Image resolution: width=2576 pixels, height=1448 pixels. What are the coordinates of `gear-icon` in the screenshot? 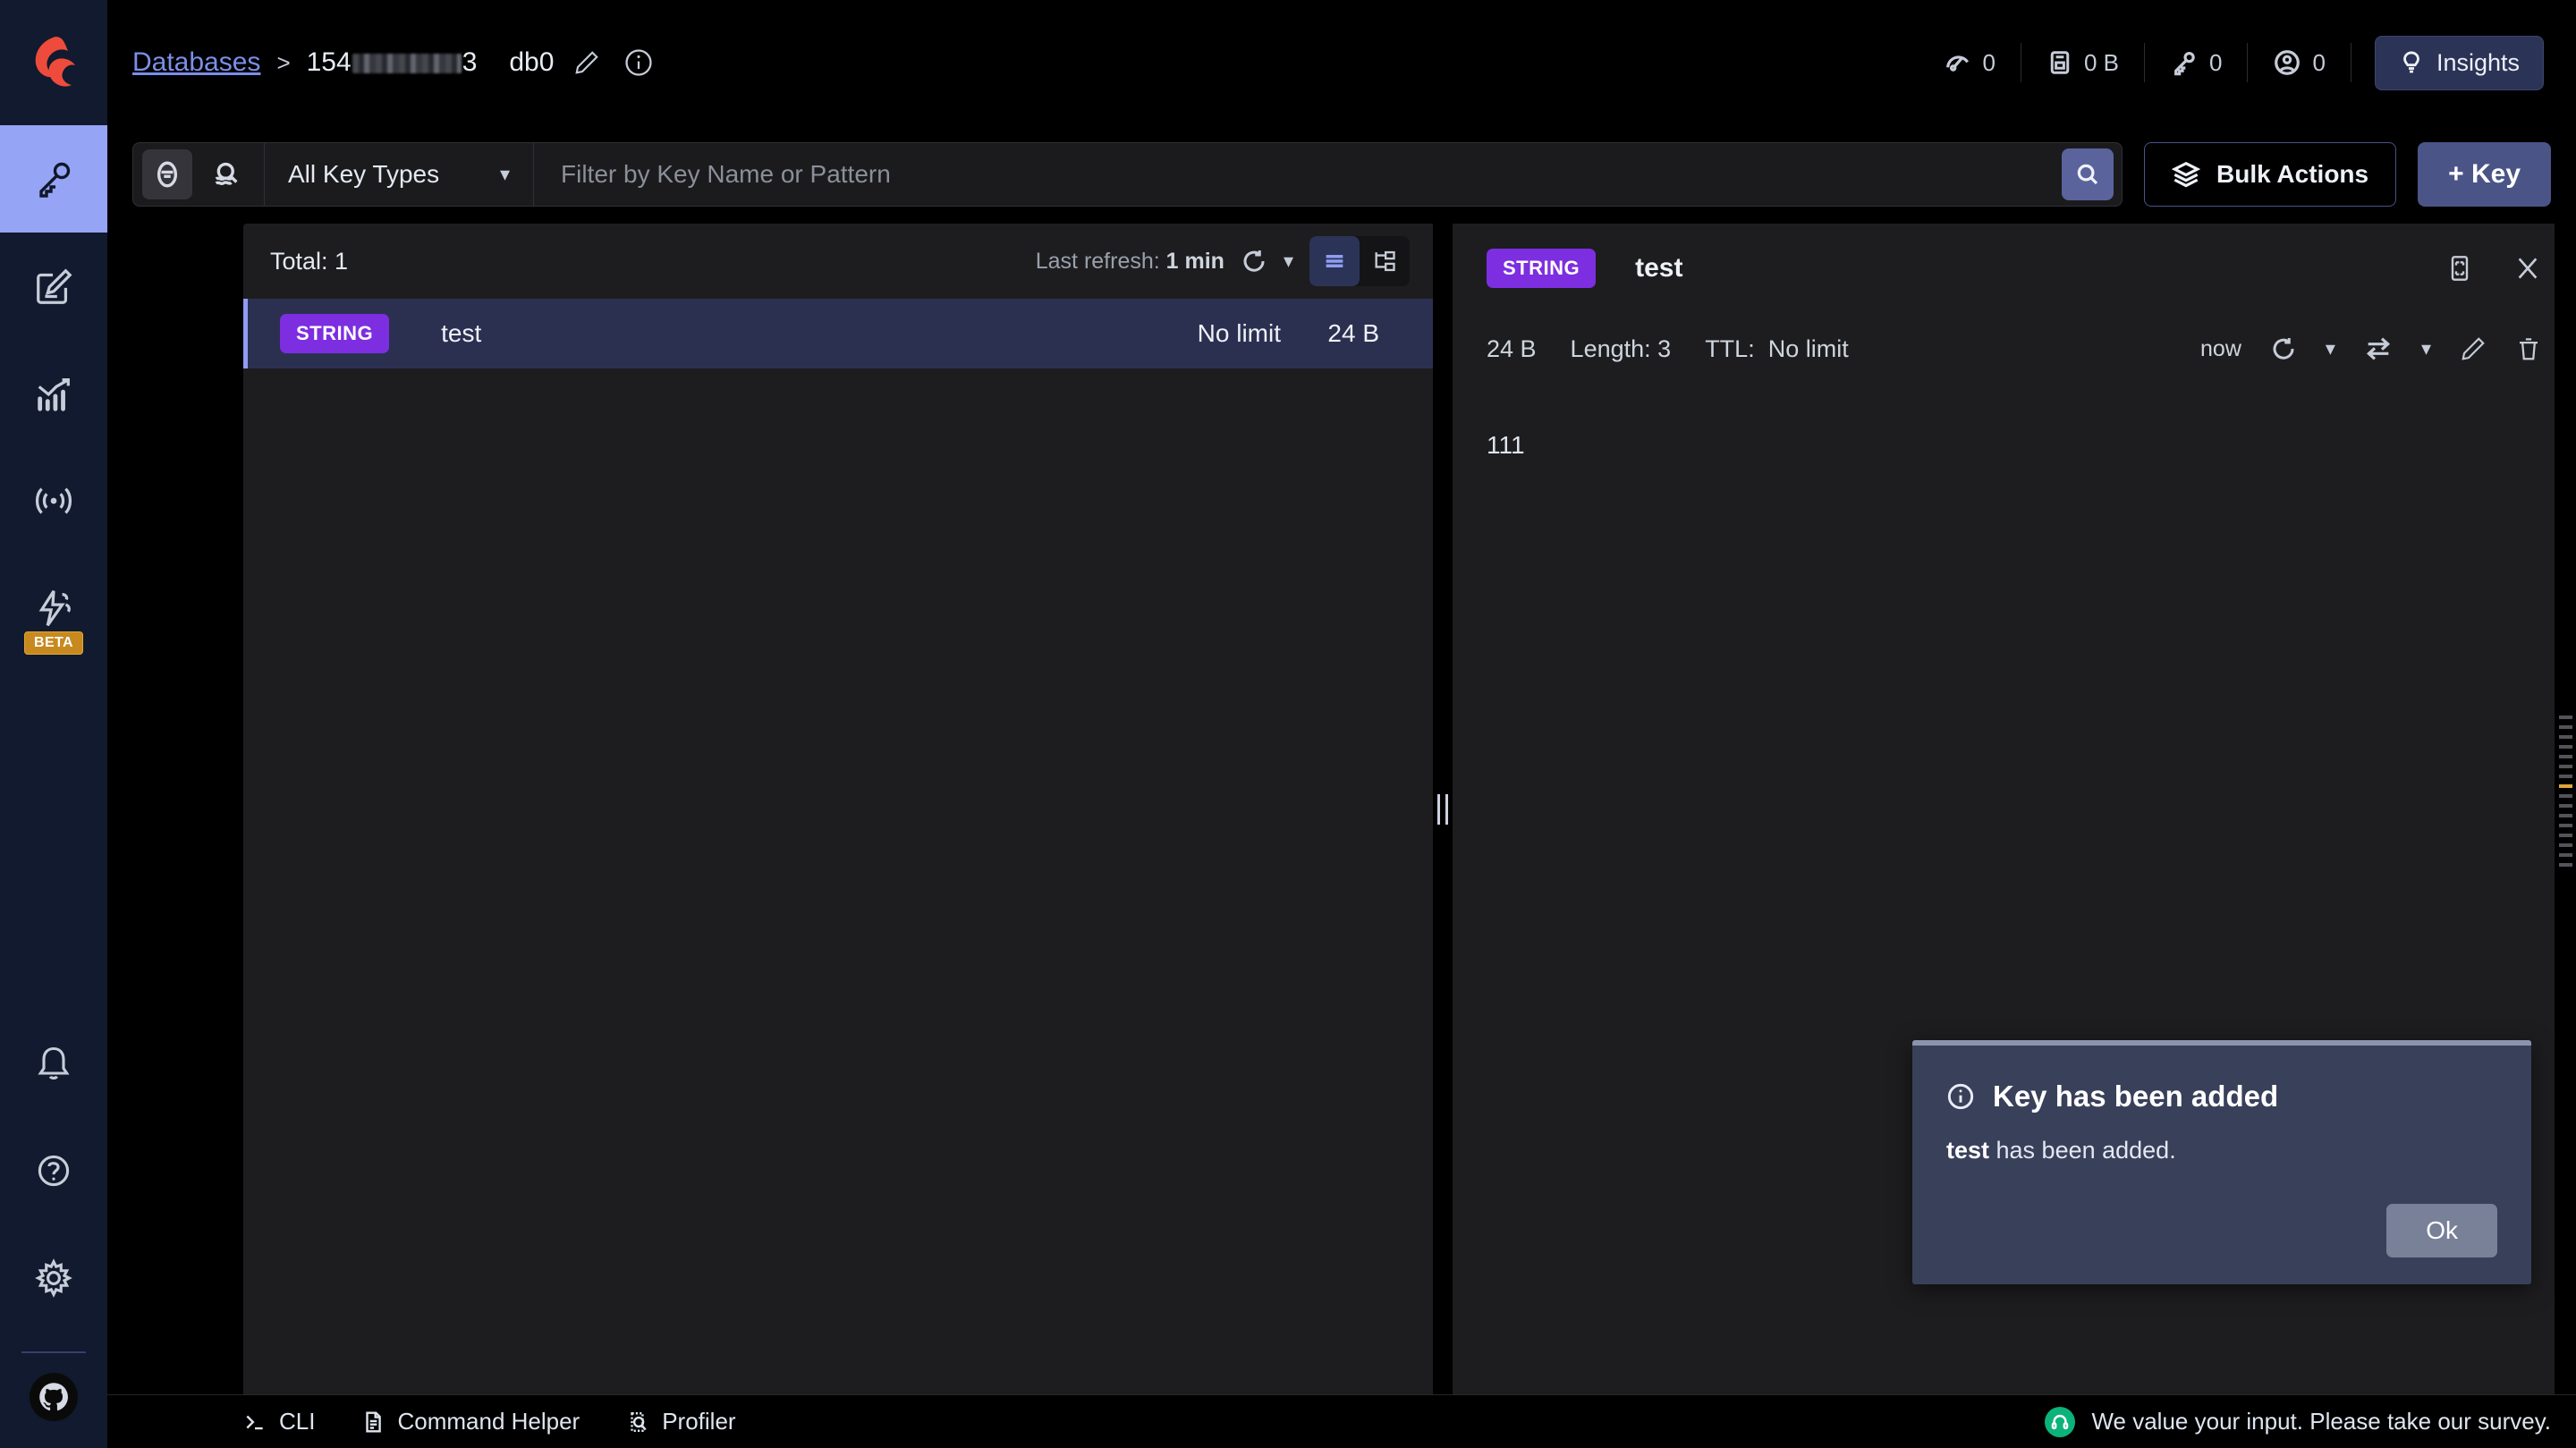 It's located at (53, 1278).